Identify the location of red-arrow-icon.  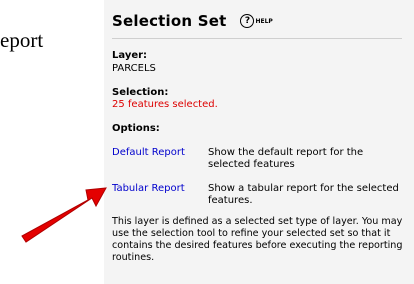
(64, 215).